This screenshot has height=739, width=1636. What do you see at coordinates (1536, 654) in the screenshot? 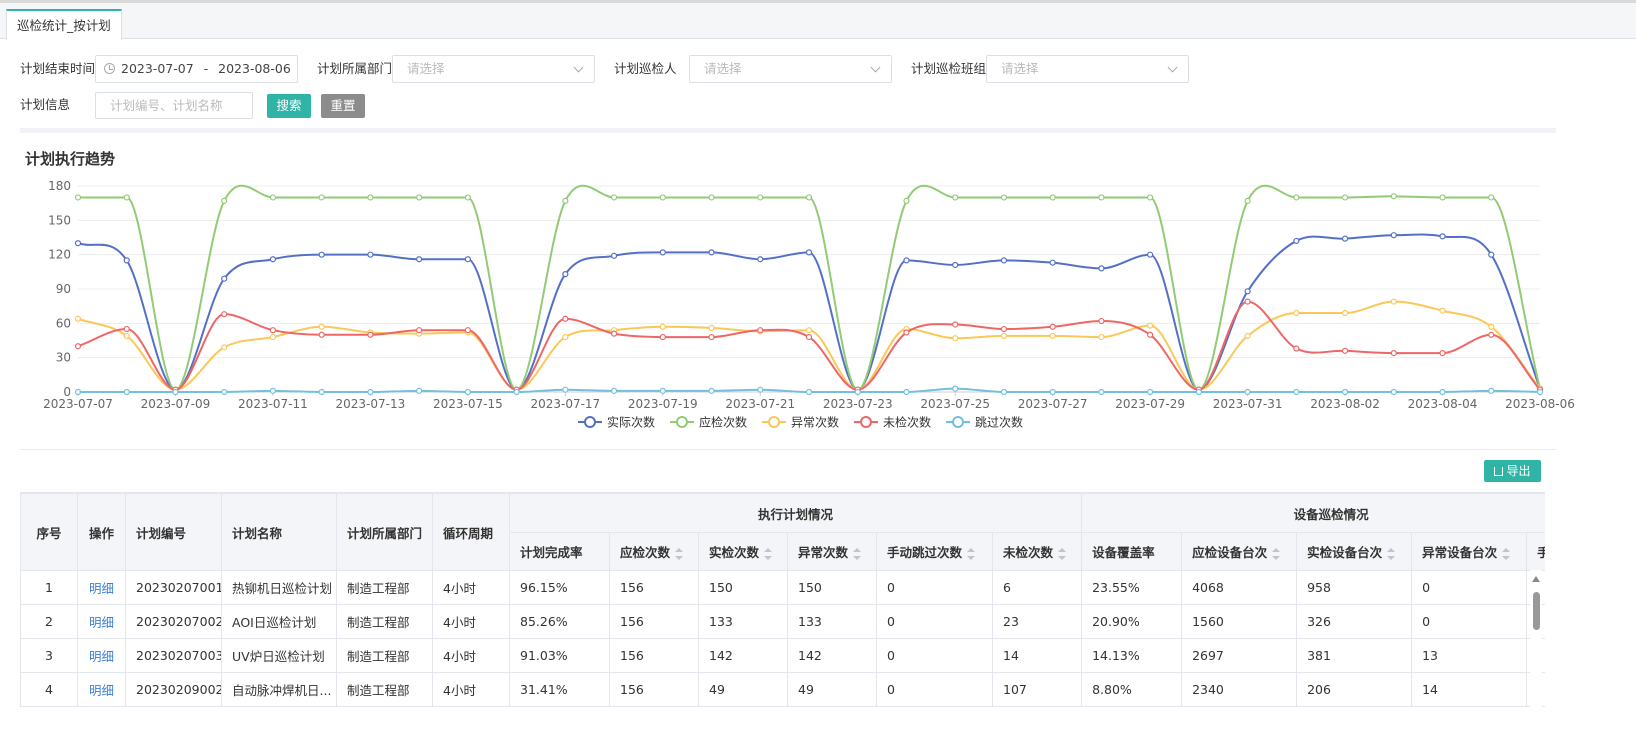
I see `table-scrollbar` at bounding box center [1536, 654].